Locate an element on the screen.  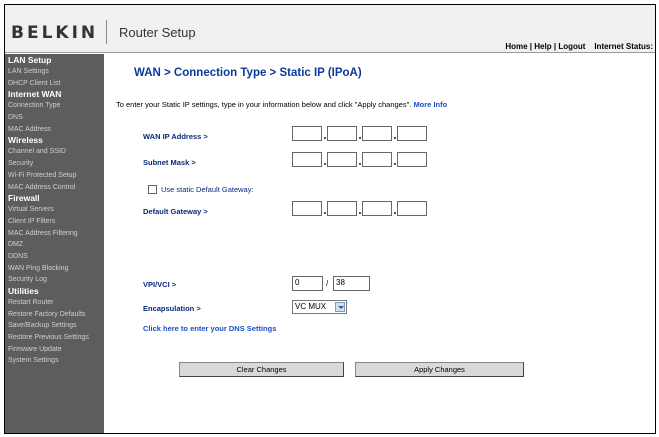
encapsulation-select: VC MUX is located at coordinates (319, 307).